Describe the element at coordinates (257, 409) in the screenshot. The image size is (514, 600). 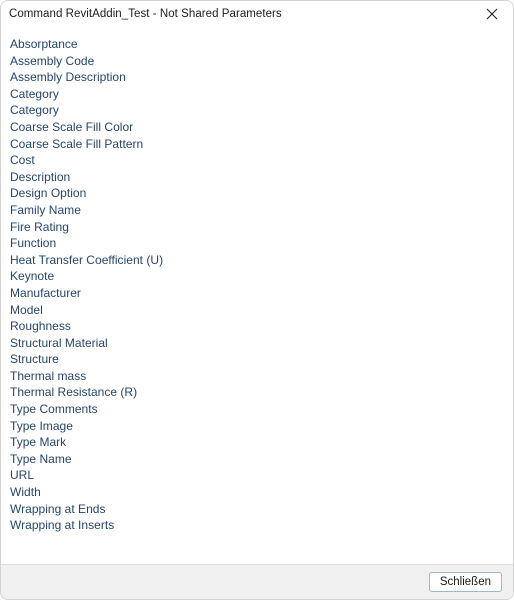
I see `list-item: Type Comments` at that location.